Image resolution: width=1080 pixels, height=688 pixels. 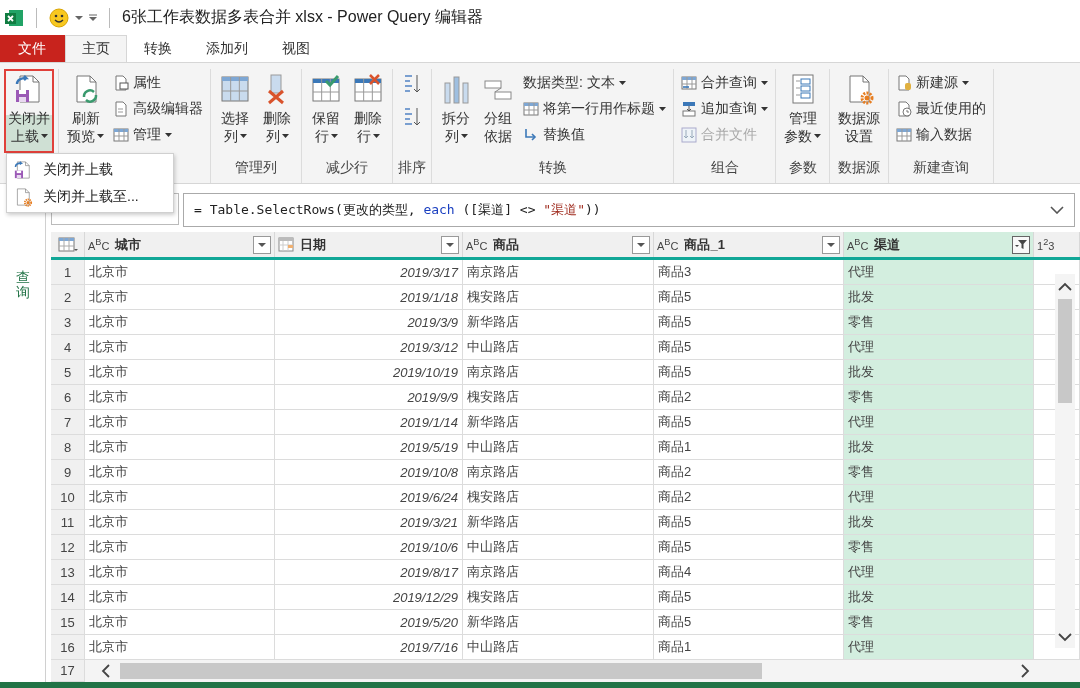 I want to click on row-number: 13, so click(x=68, y=572).